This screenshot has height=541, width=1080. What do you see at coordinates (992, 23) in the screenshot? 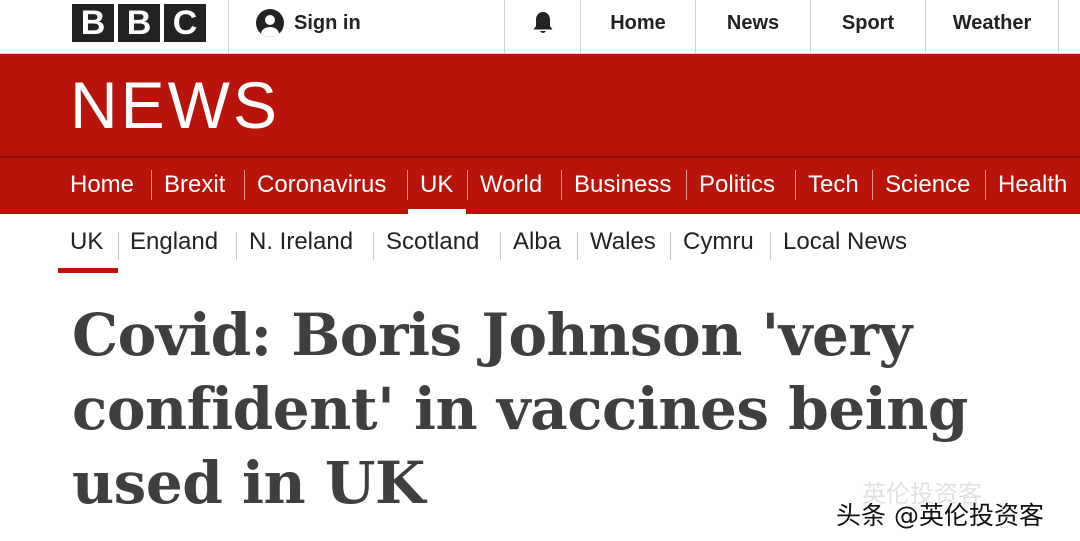
I see `top-nav-weather: Weather` at bounding box center [992, 23].